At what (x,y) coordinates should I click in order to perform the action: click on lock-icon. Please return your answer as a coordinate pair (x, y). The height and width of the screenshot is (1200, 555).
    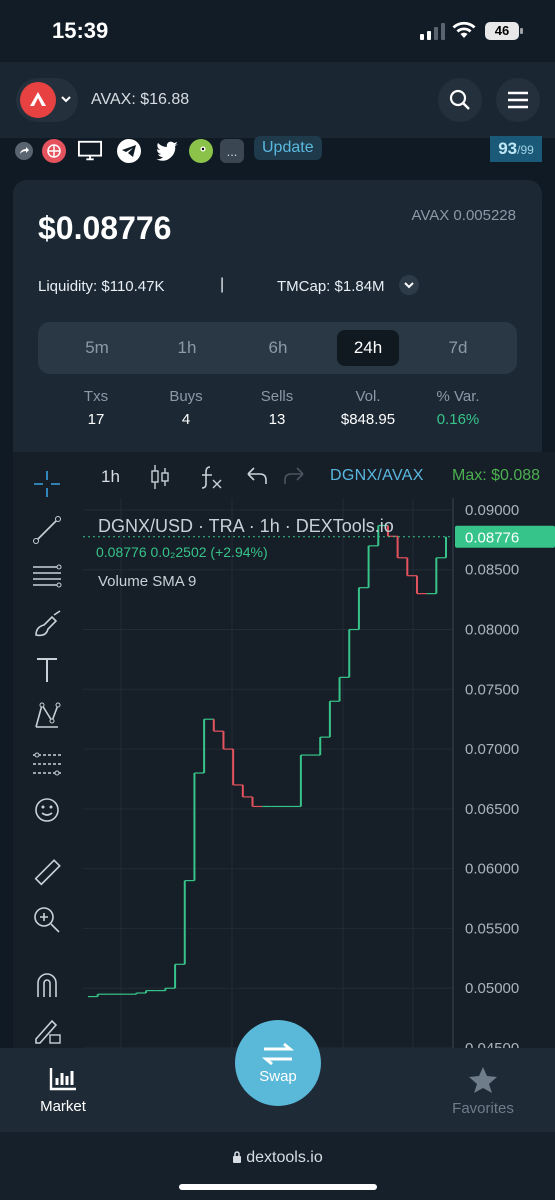
    Looking at the image, I should click on (237, 1157).